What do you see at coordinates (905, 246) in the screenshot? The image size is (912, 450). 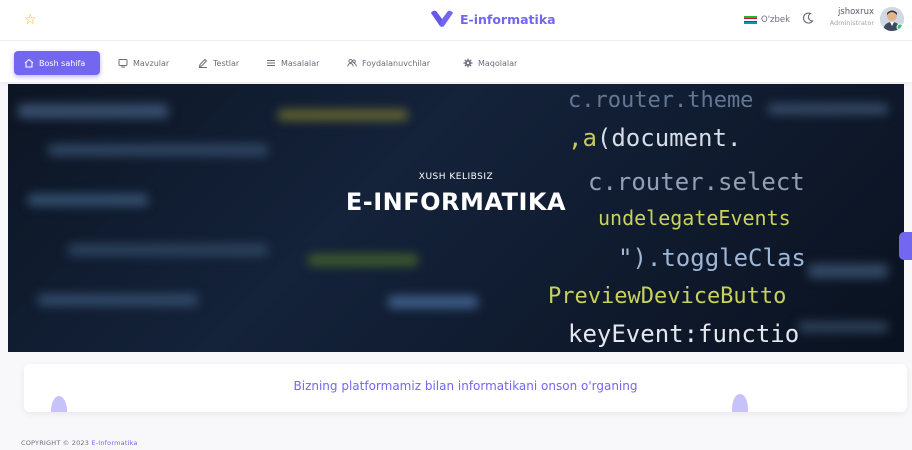 I see `customizer-toggle-button` at bounding box center [905, 246].